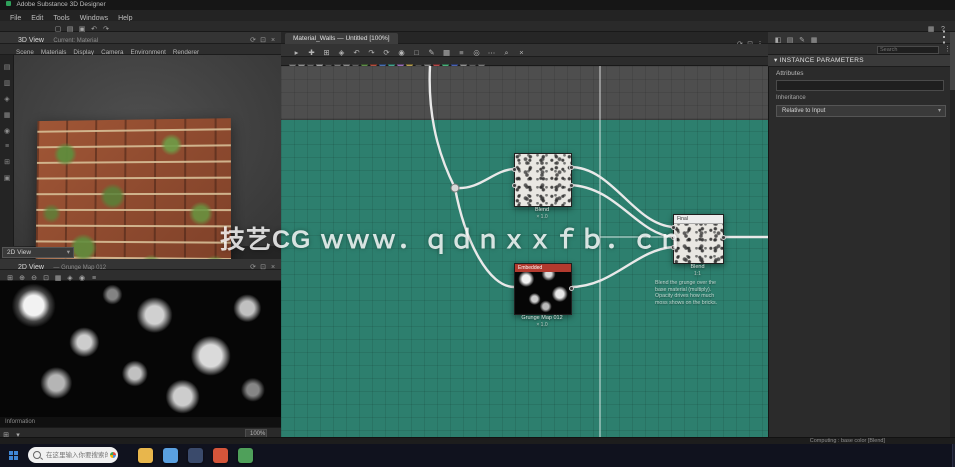 The width and height of the screenshot is (955, 467). I want to click on window-title: Adobe Substance 3D Designer, so click(61, 4).